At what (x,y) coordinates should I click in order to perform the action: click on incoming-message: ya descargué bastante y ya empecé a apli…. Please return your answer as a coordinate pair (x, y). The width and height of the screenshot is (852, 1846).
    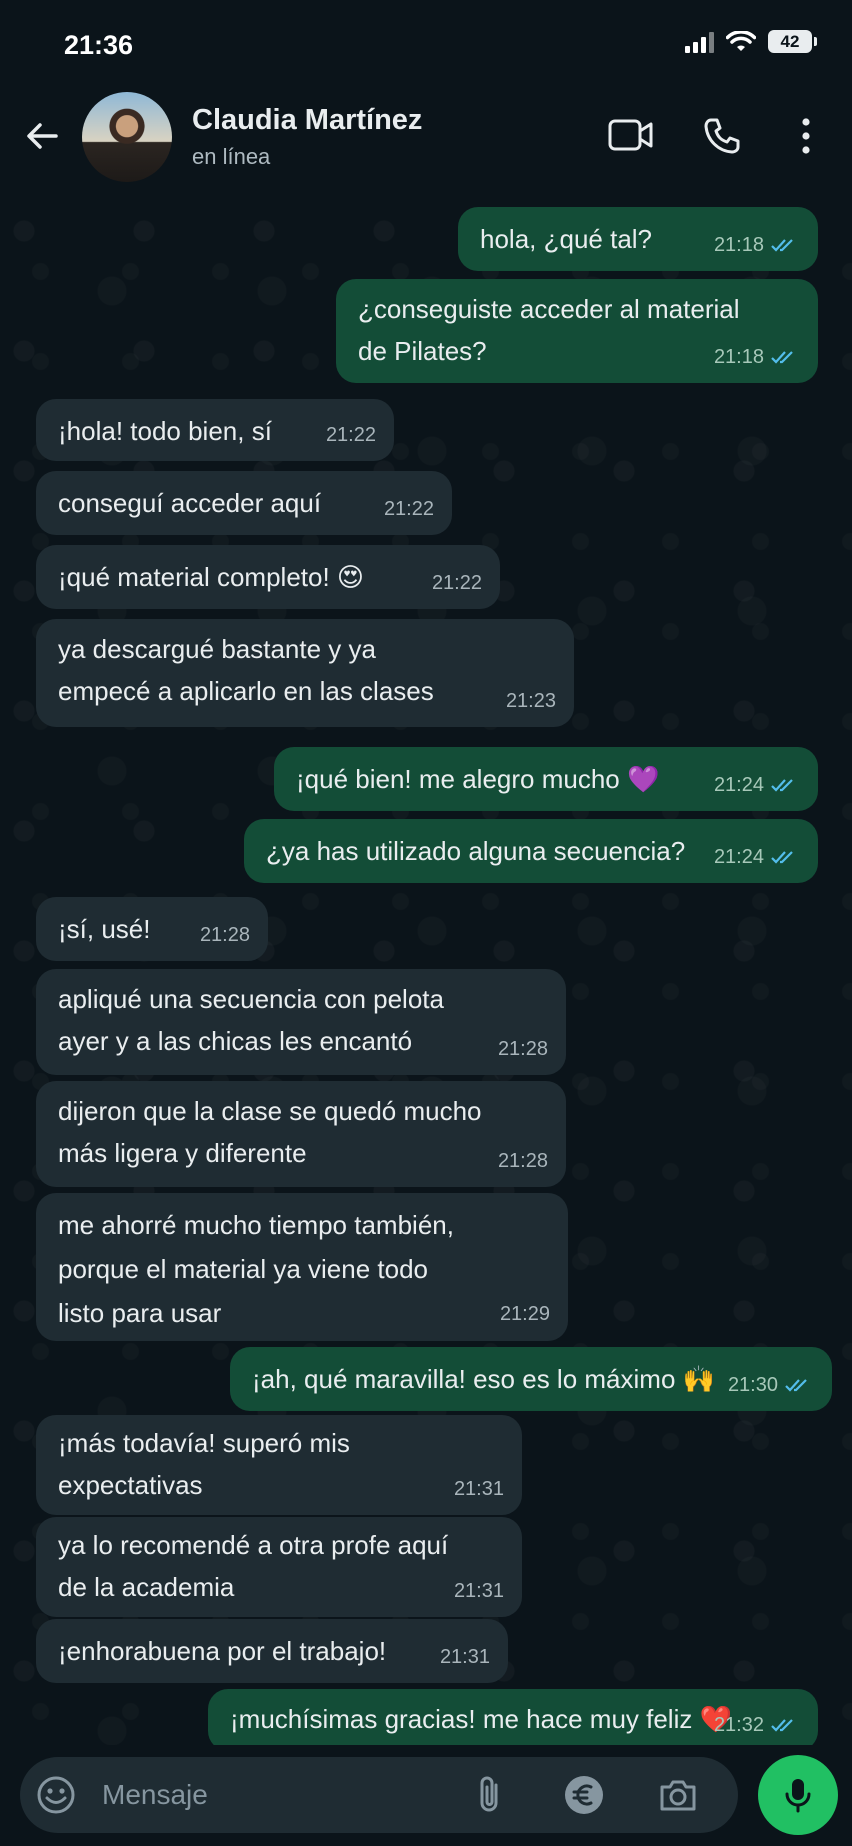
    Looking at the image, I should click on (305, 673).